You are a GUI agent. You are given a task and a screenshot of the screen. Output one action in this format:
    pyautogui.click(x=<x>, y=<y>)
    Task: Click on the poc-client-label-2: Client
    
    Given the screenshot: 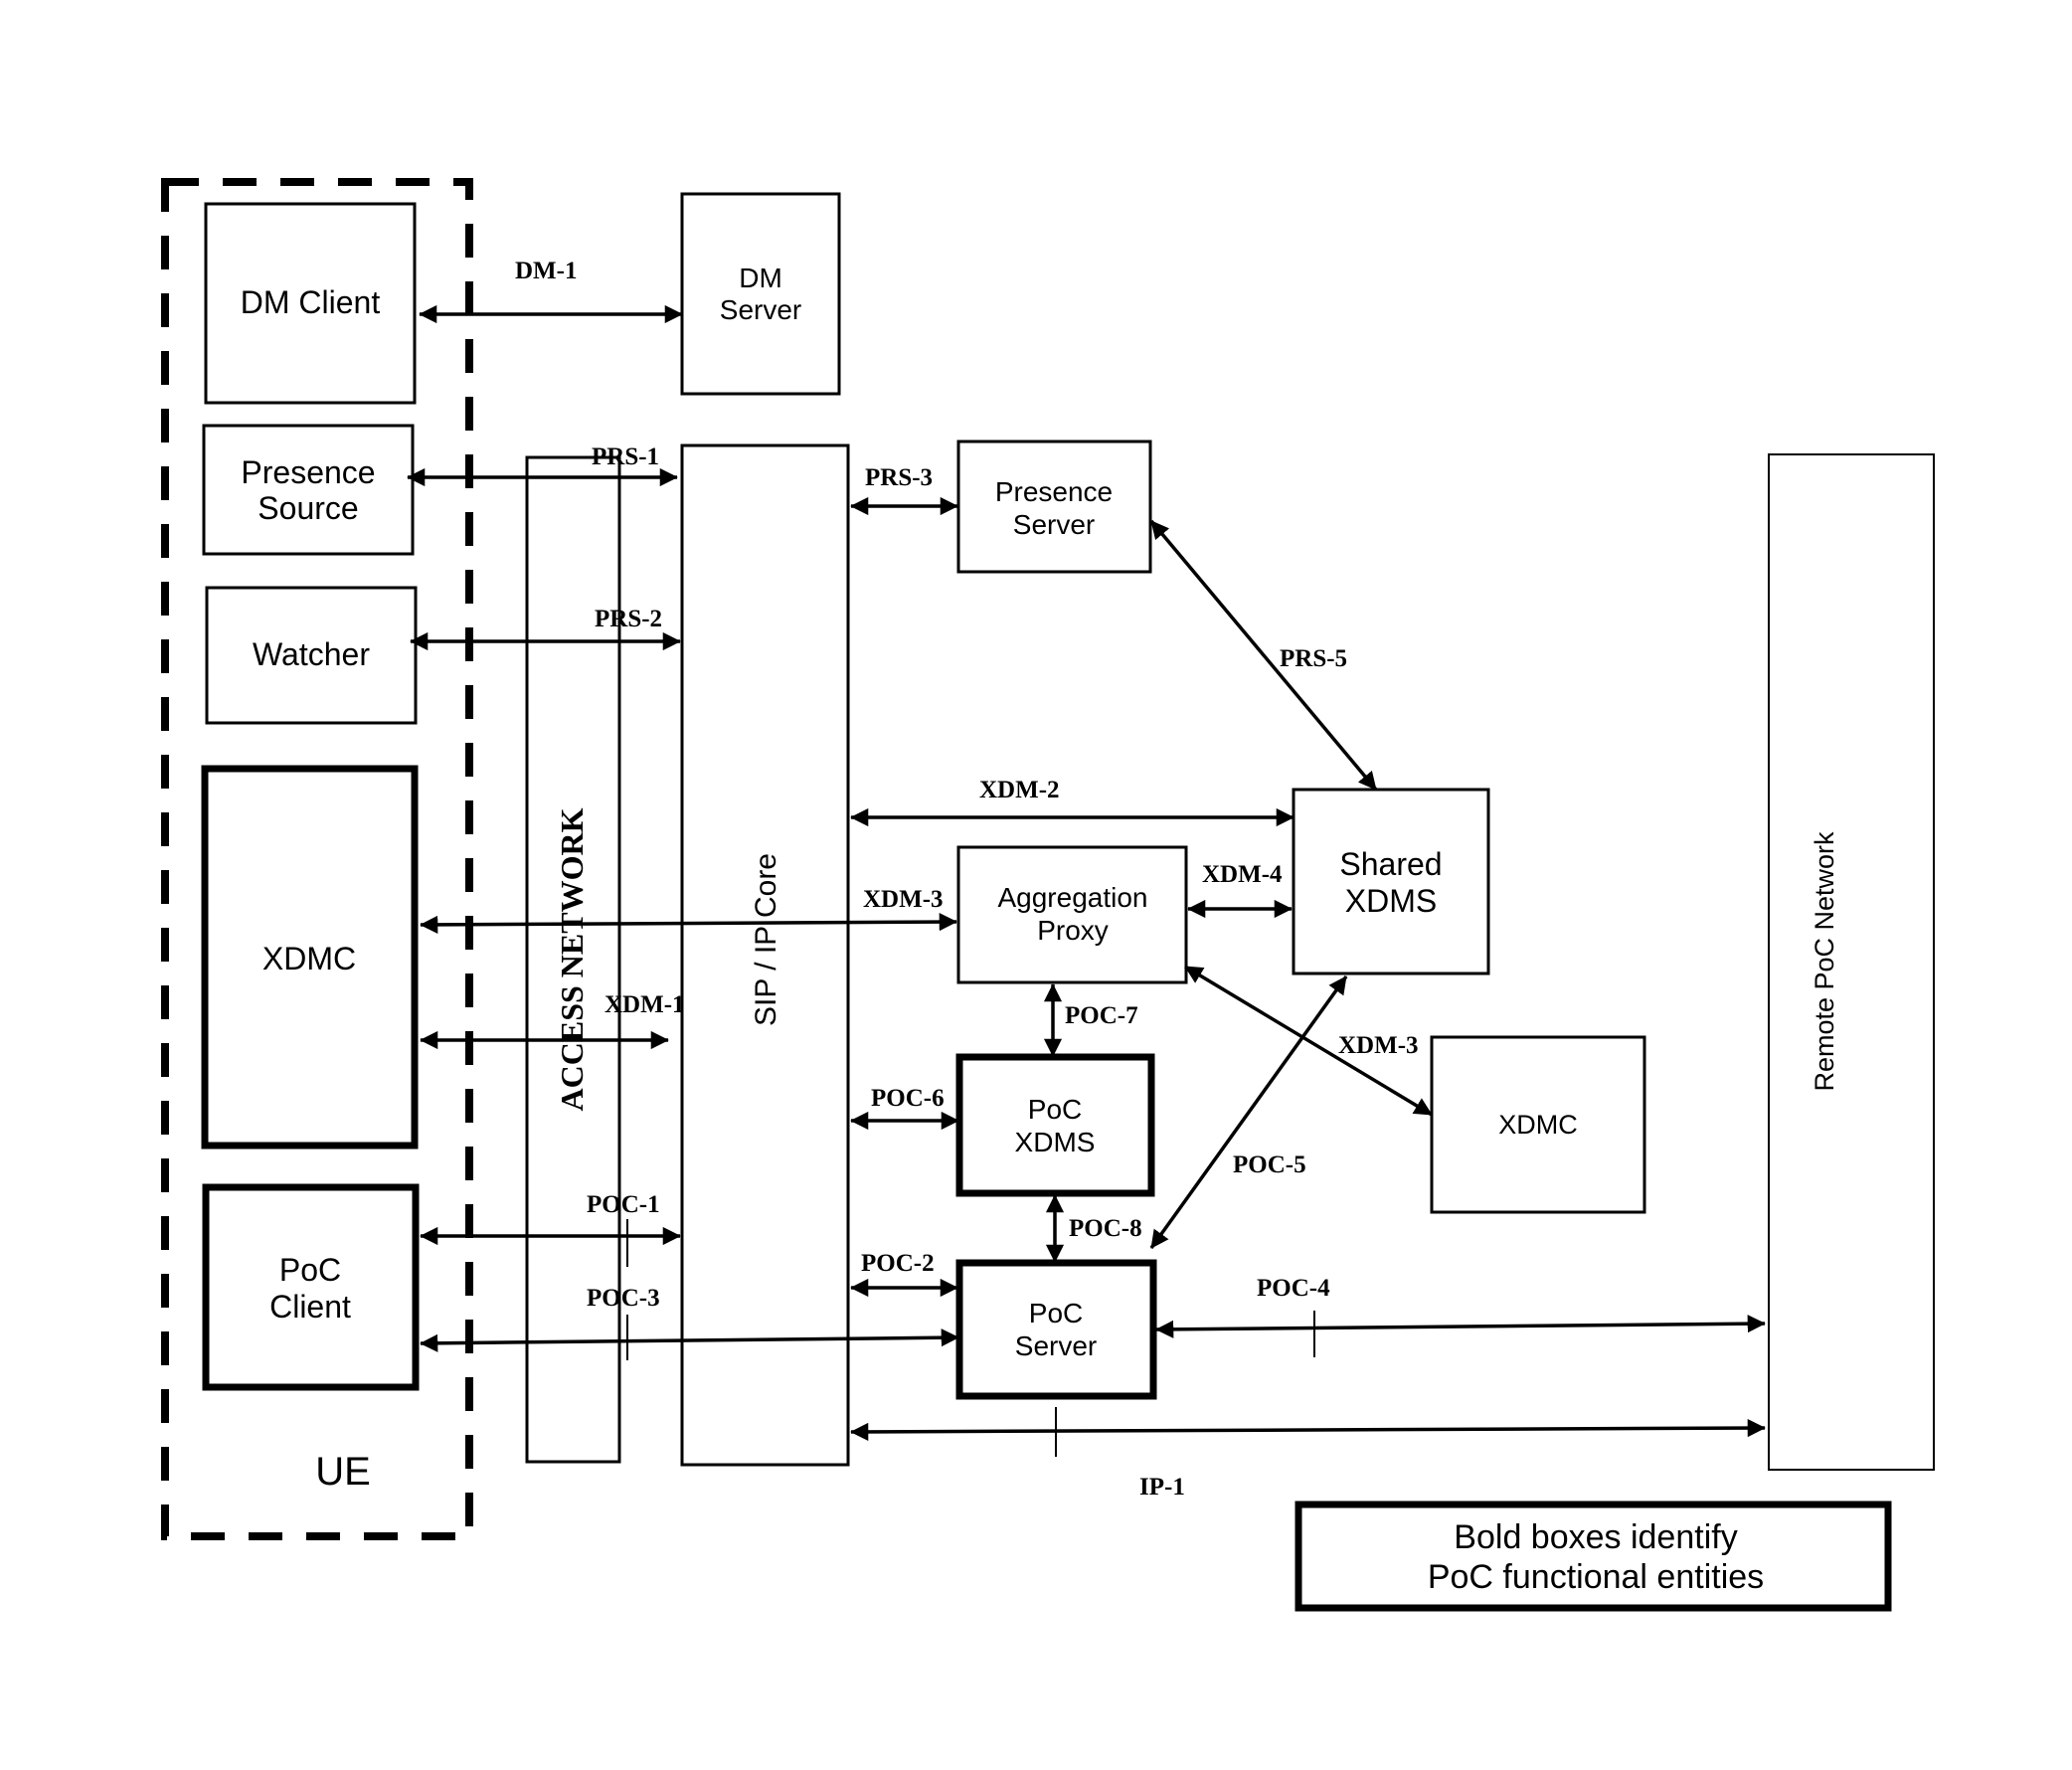 What is the action you would take?
    pyautogui.click(x=310, y=1307)
    